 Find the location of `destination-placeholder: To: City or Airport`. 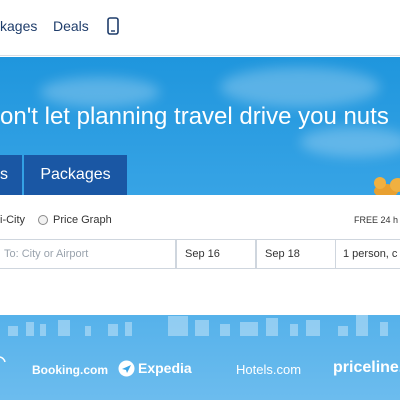

destination-placeholder: To: City or Airport is located at coordinates (46, 254).